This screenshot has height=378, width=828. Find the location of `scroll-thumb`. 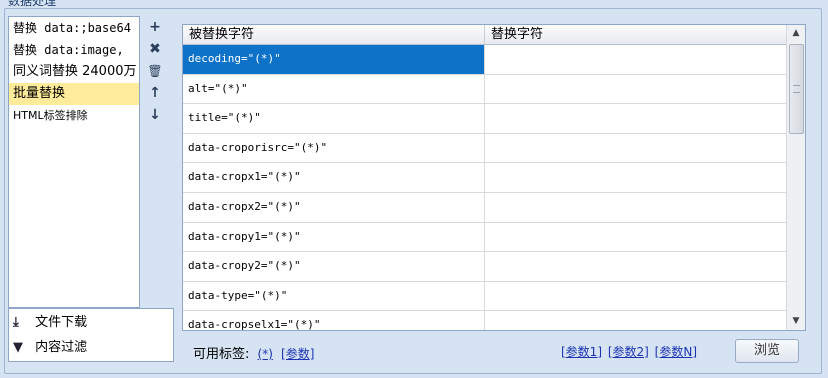

scroll-thumb is located at coordinates (796, 89).